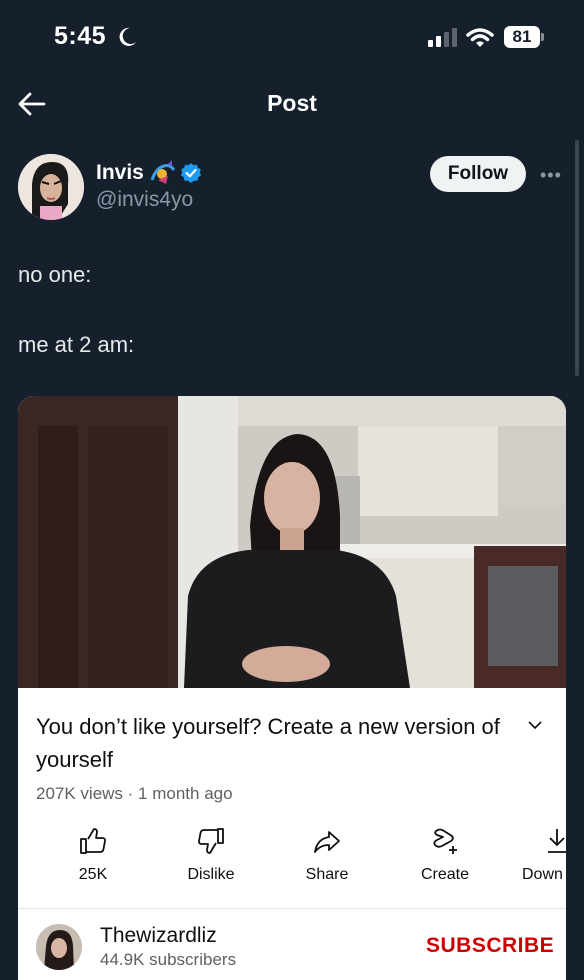 This screenshot has height=980, width=584. Describe the element at coordinates (163, 172) in the screenshot. I see `character-emoji-icon` at that location.